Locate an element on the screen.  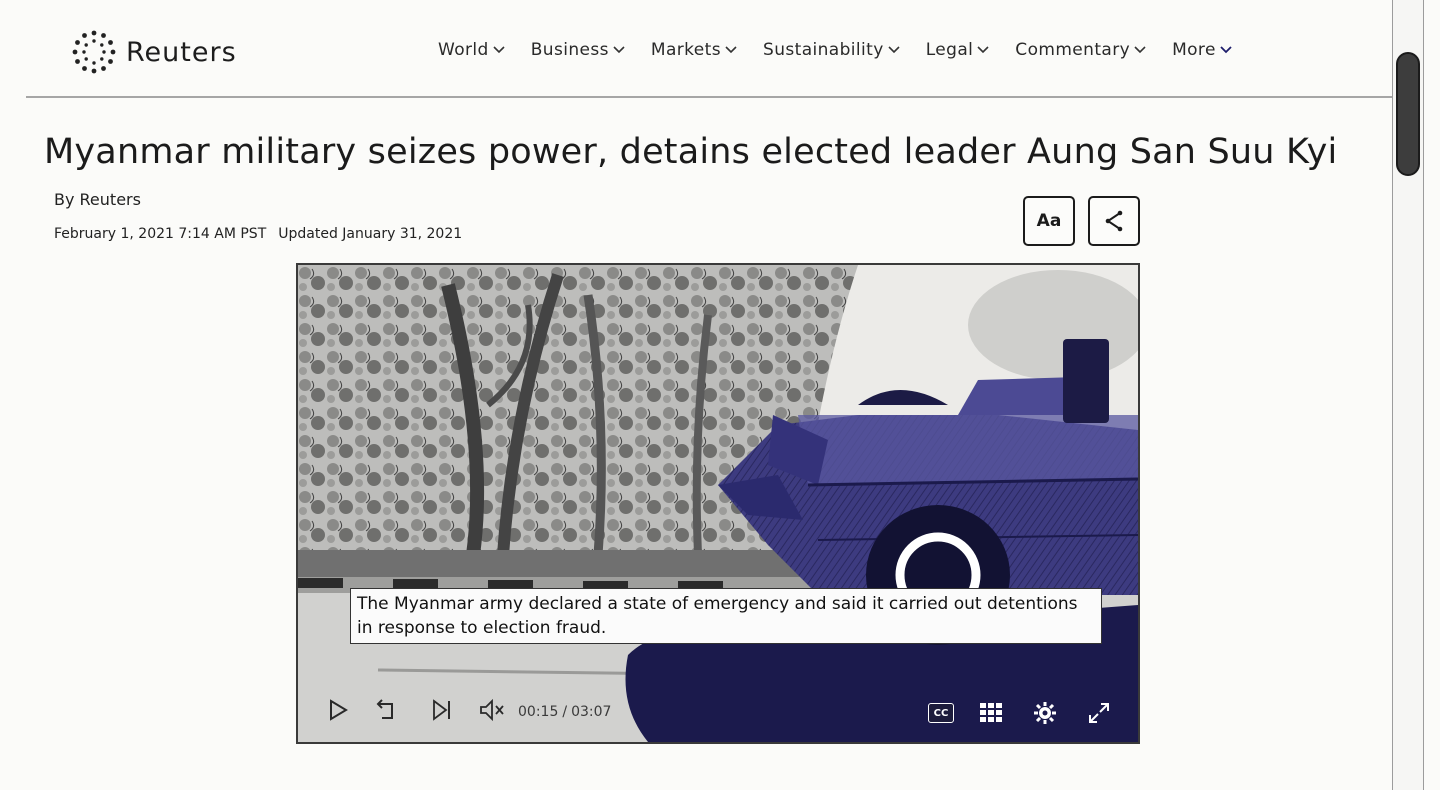
nav-item-label: Sustainability is located at coordinates (823, 50).